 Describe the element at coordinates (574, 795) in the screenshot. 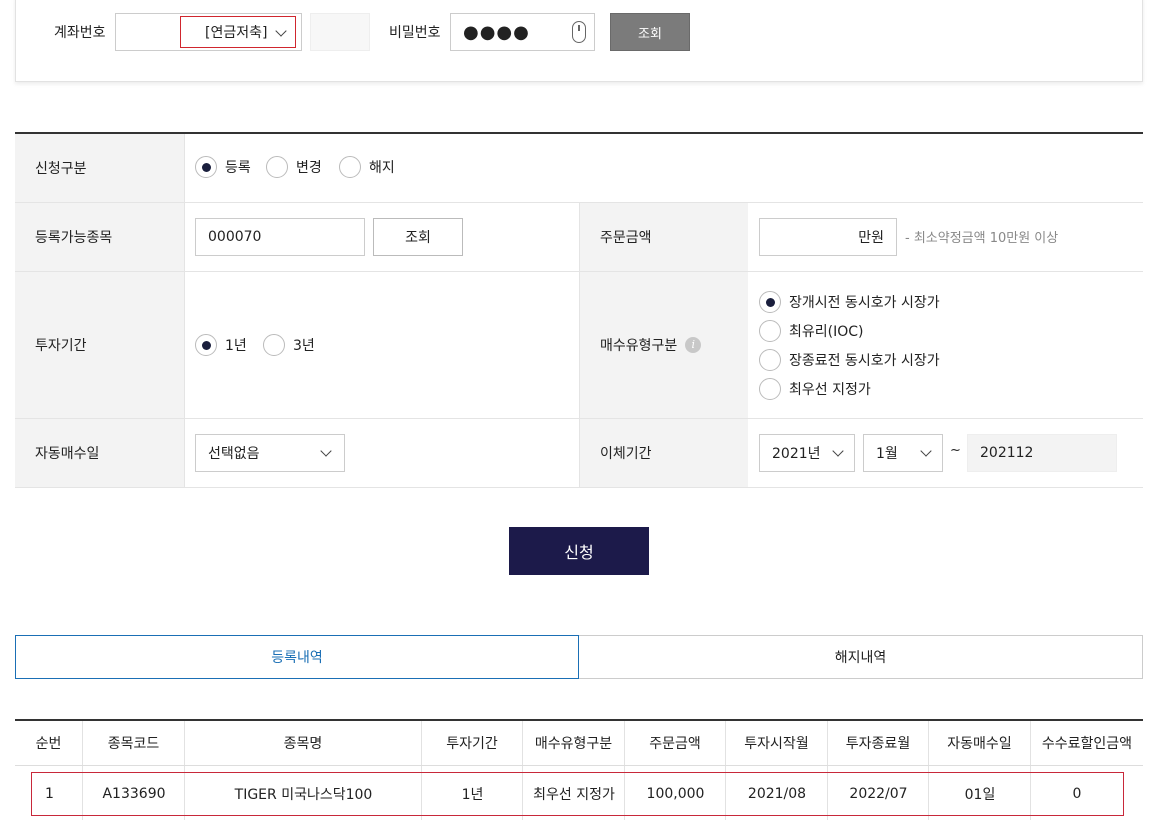

I see `row-buy-type: 최우선 지정가` at that location.